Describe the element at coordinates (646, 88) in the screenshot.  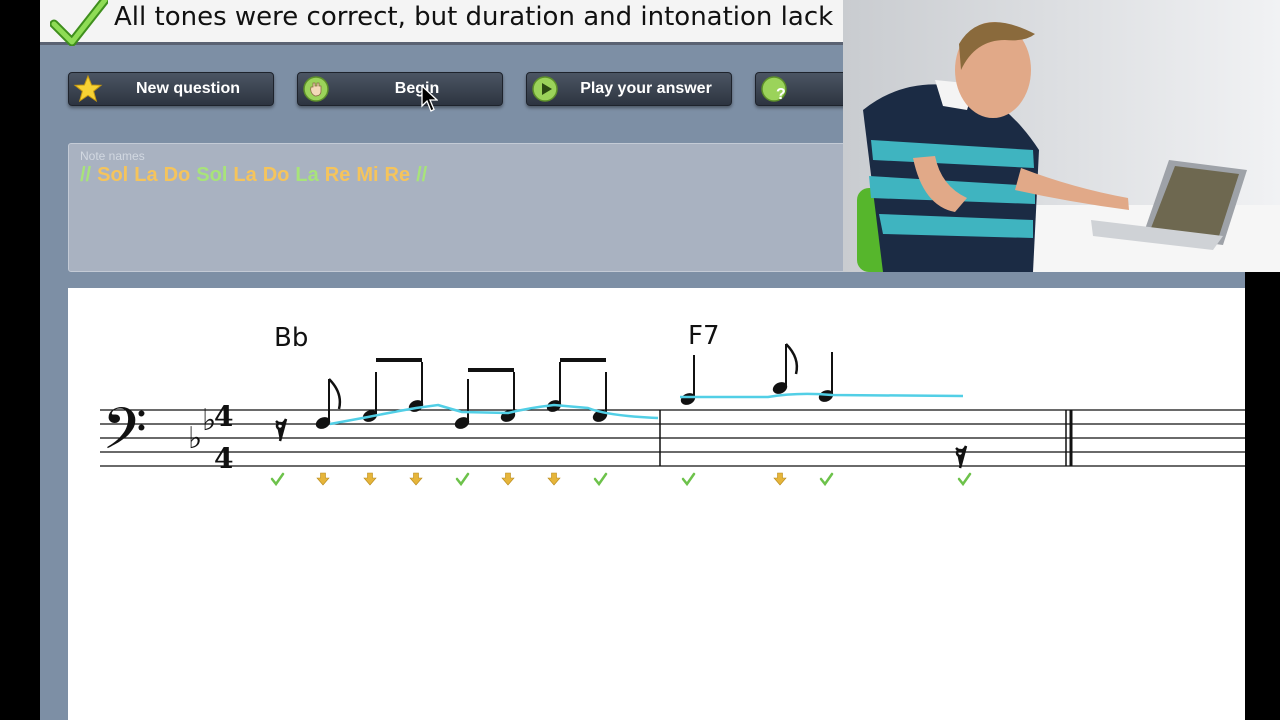
I see `play-your-answer-label: Play your answer` at that location.